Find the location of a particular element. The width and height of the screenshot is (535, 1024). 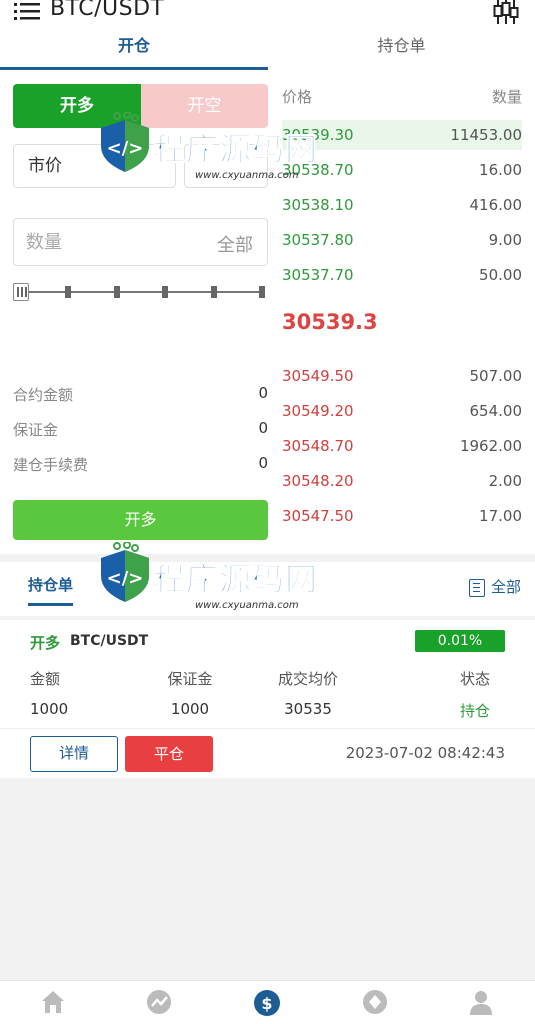

quantity-input is located at coordinates (106, 242).